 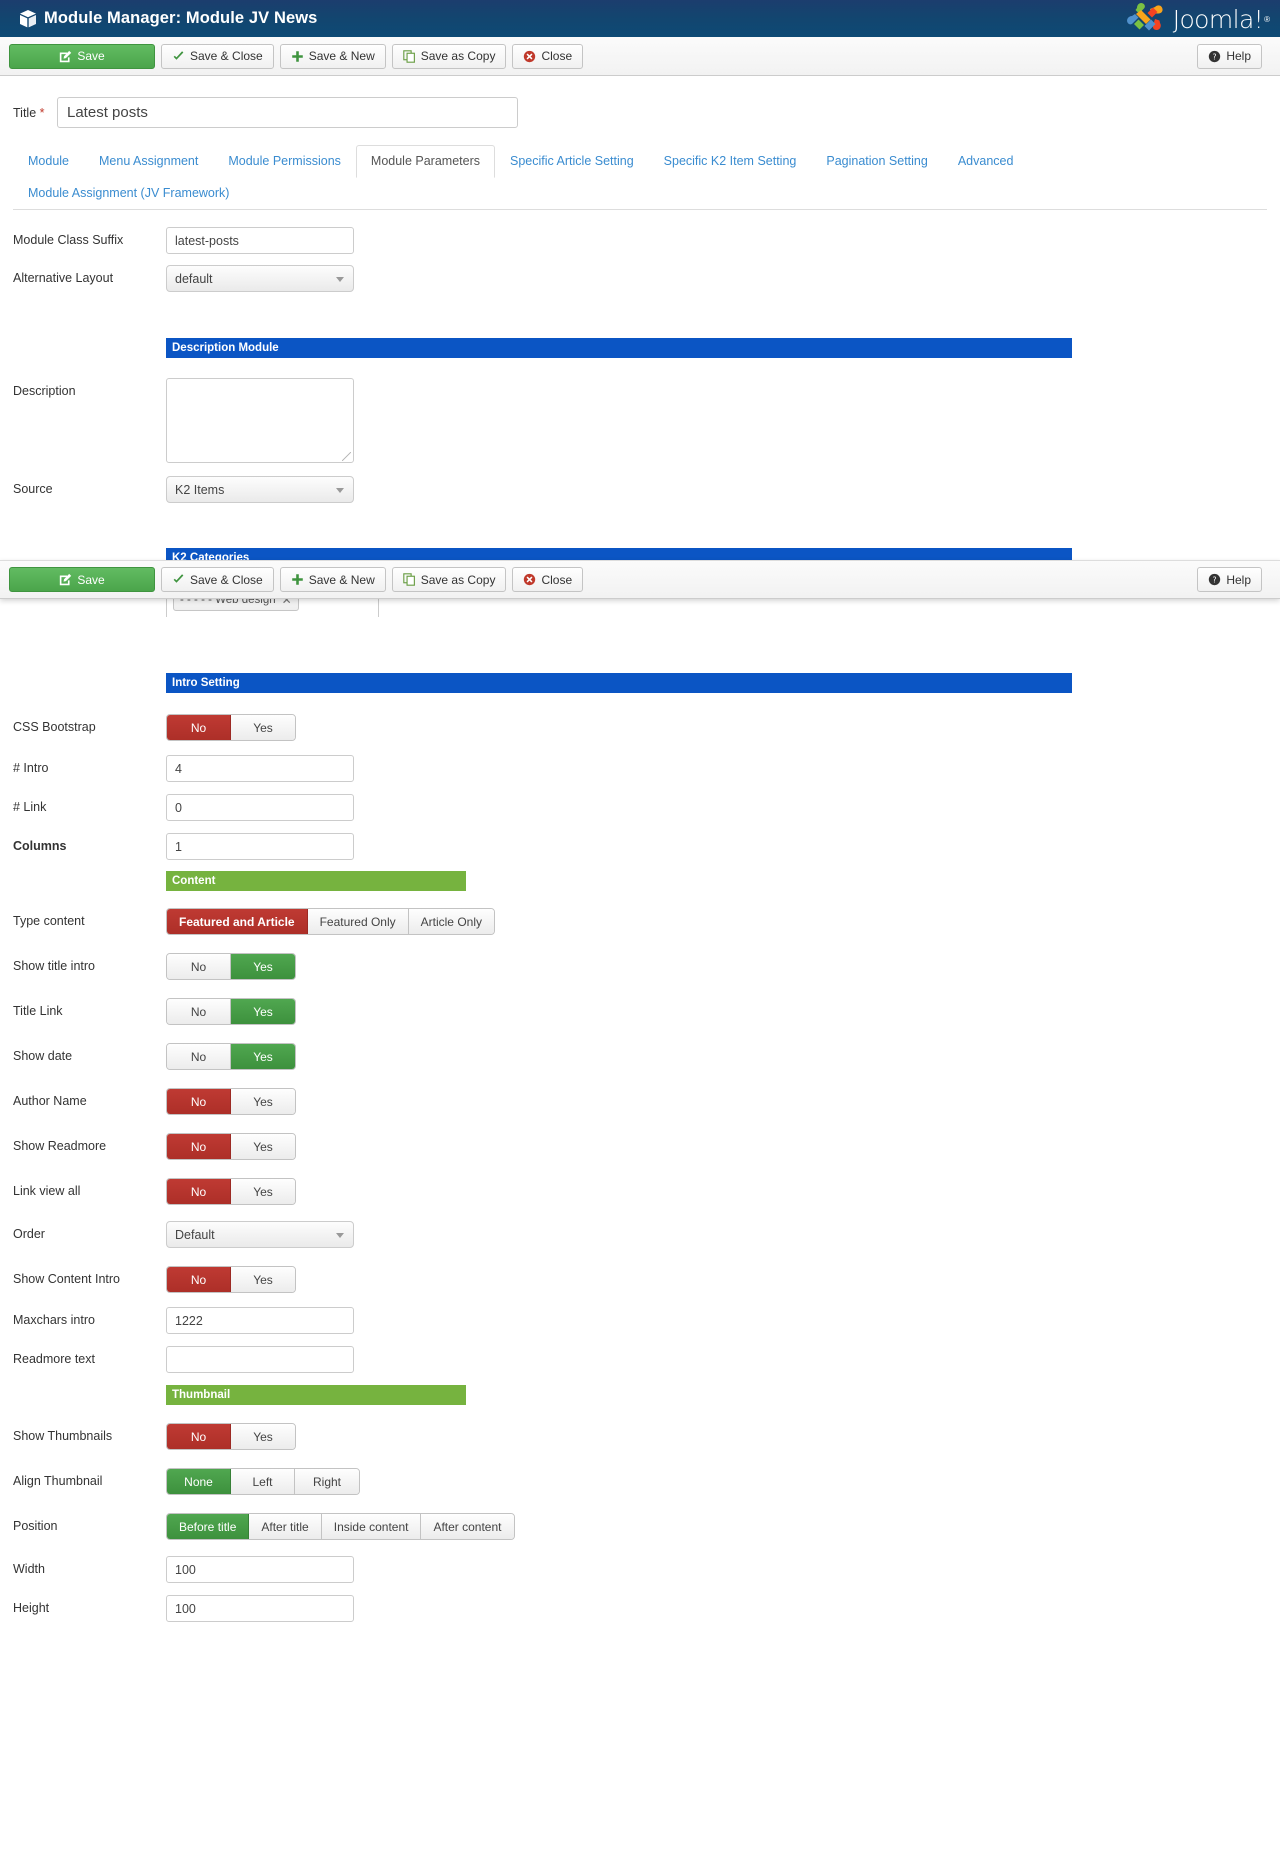 I want to click on source-select: K2 Items, so click(x=260, y=489).